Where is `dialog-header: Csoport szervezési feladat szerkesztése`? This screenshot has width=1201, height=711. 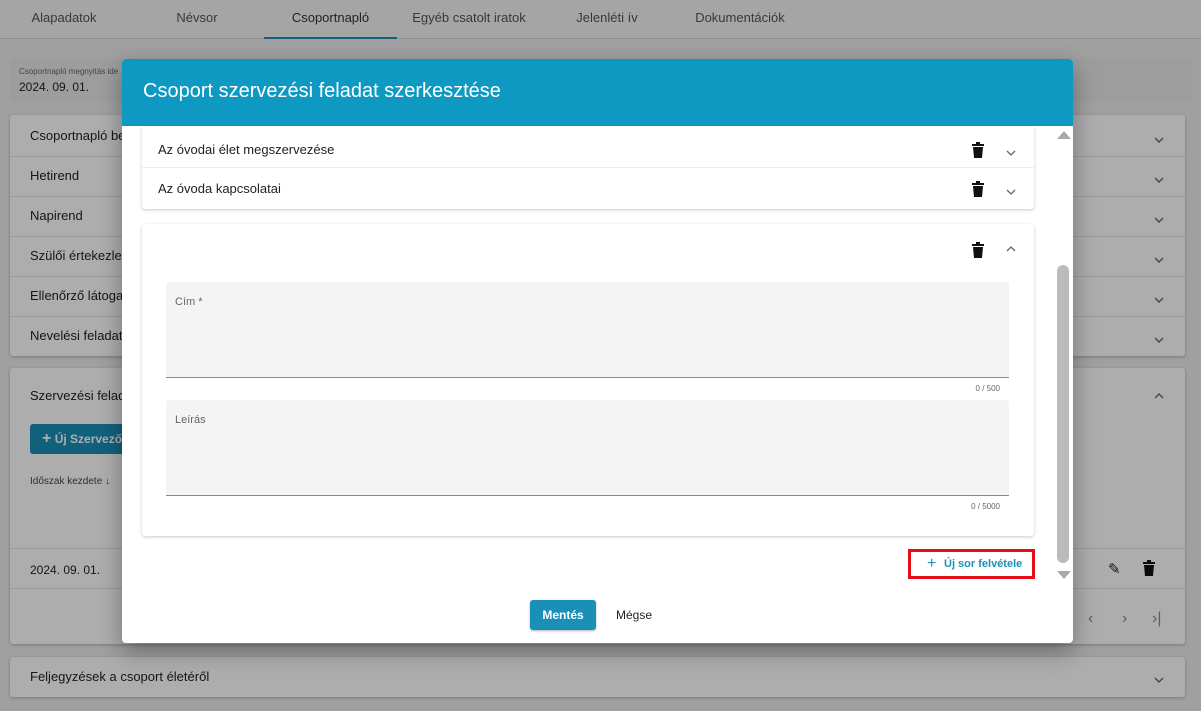 dialog-header: Csoport szervezési feladat szerkesztése is located at coordinates (597, 92).